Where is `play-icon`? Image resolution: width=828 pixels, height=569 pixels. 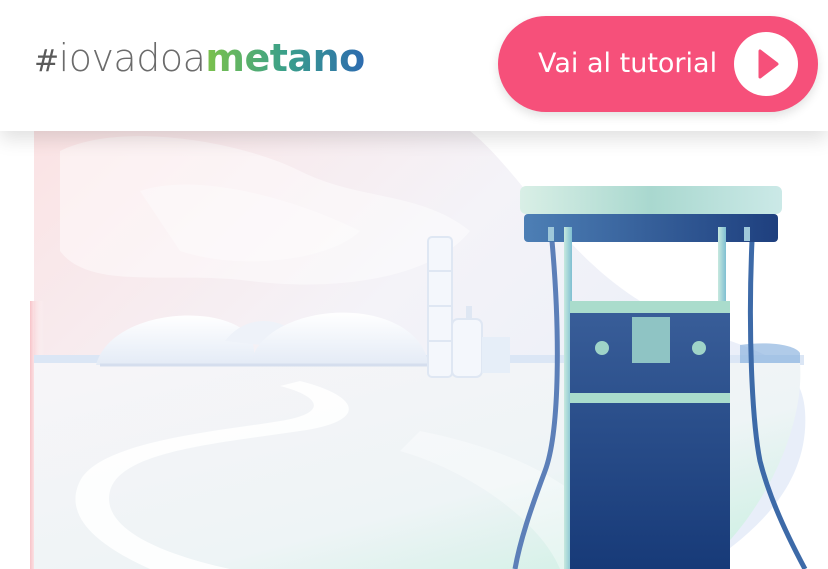
play-icon is located at coordinates (766, 64).